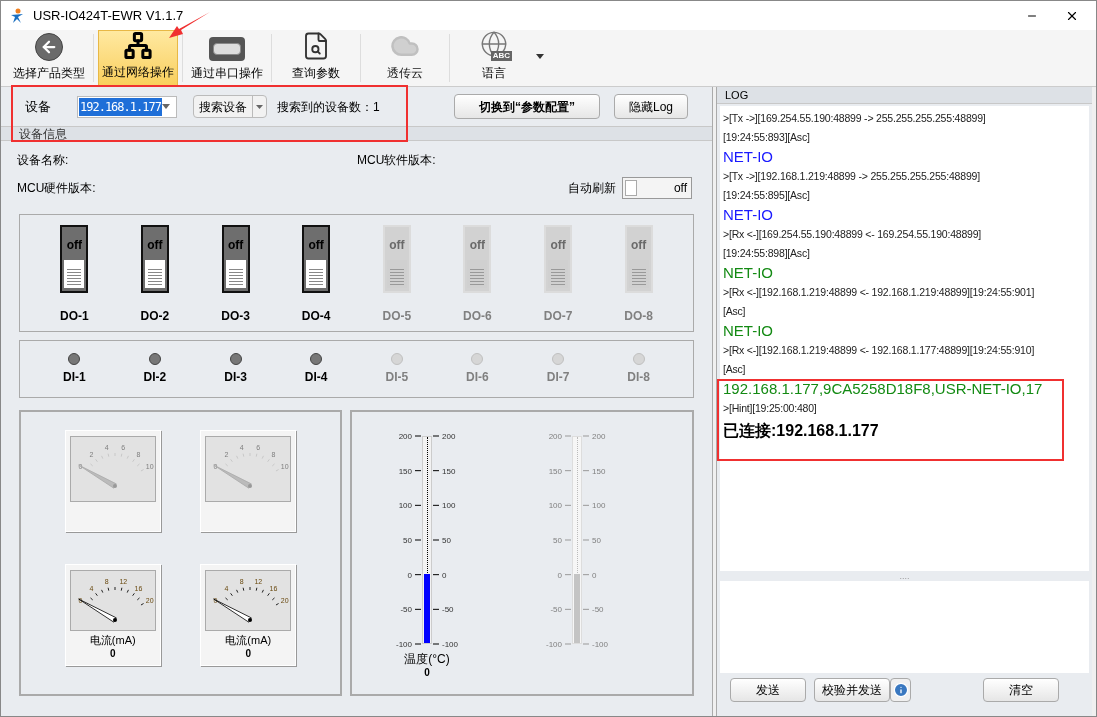  I want to click on output-label: DO-7, so click(558, 316).